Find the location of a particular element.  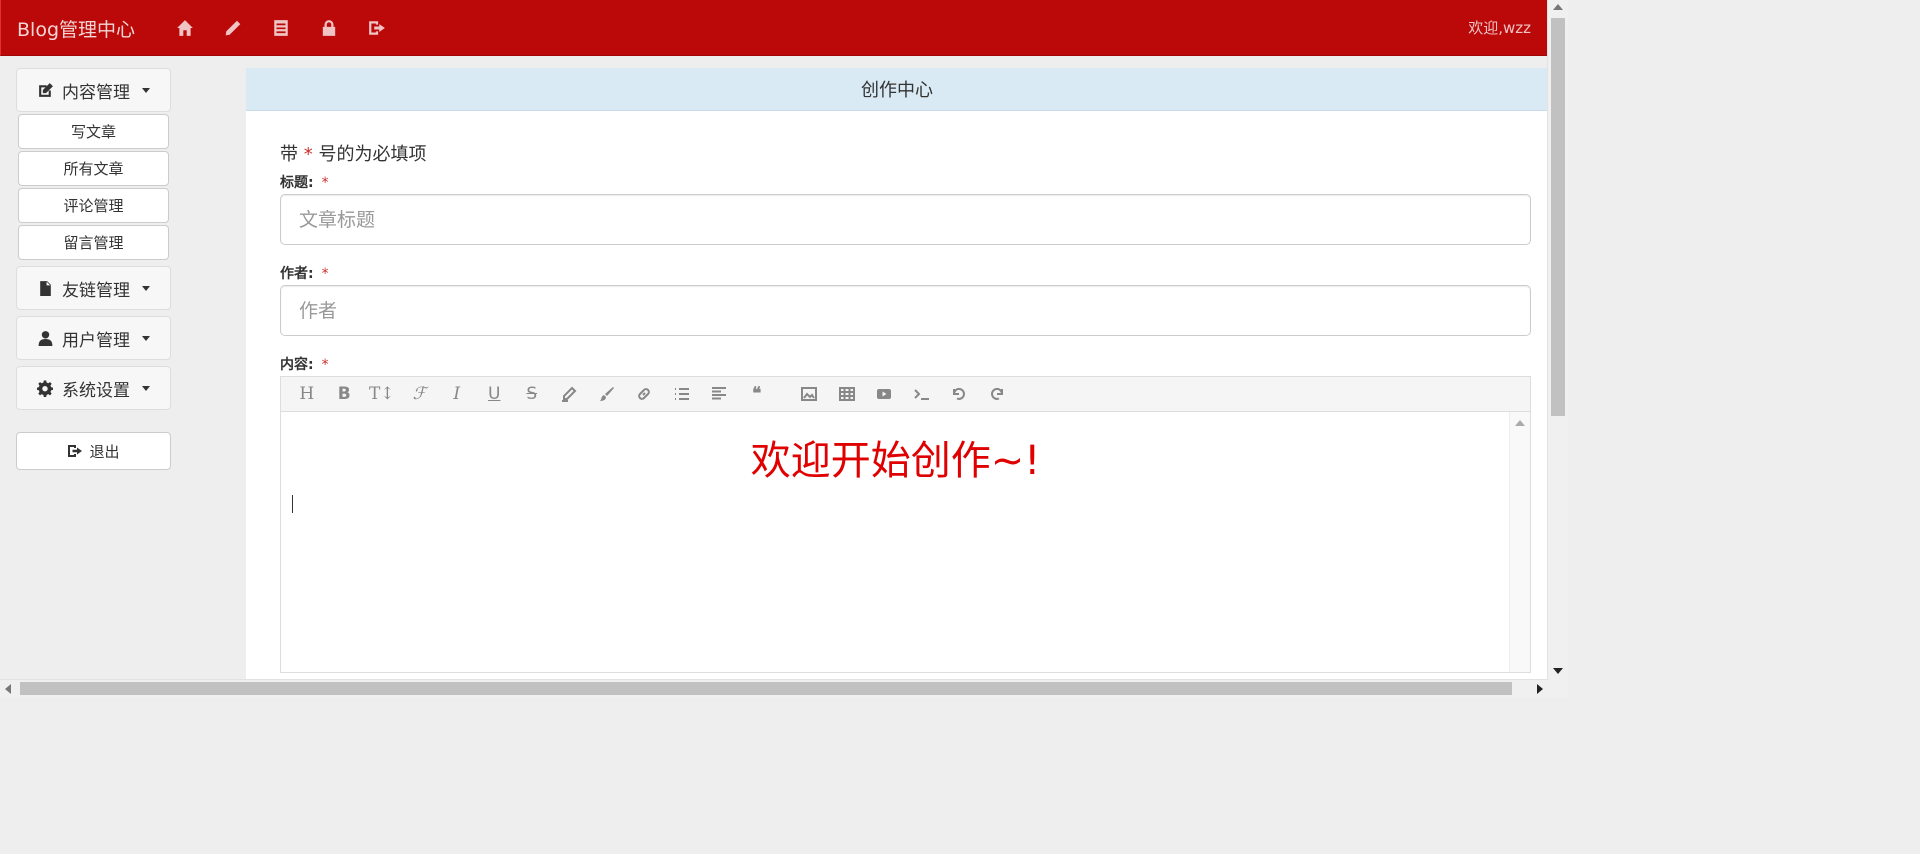

image-icon is located at coordinates (810, 394).